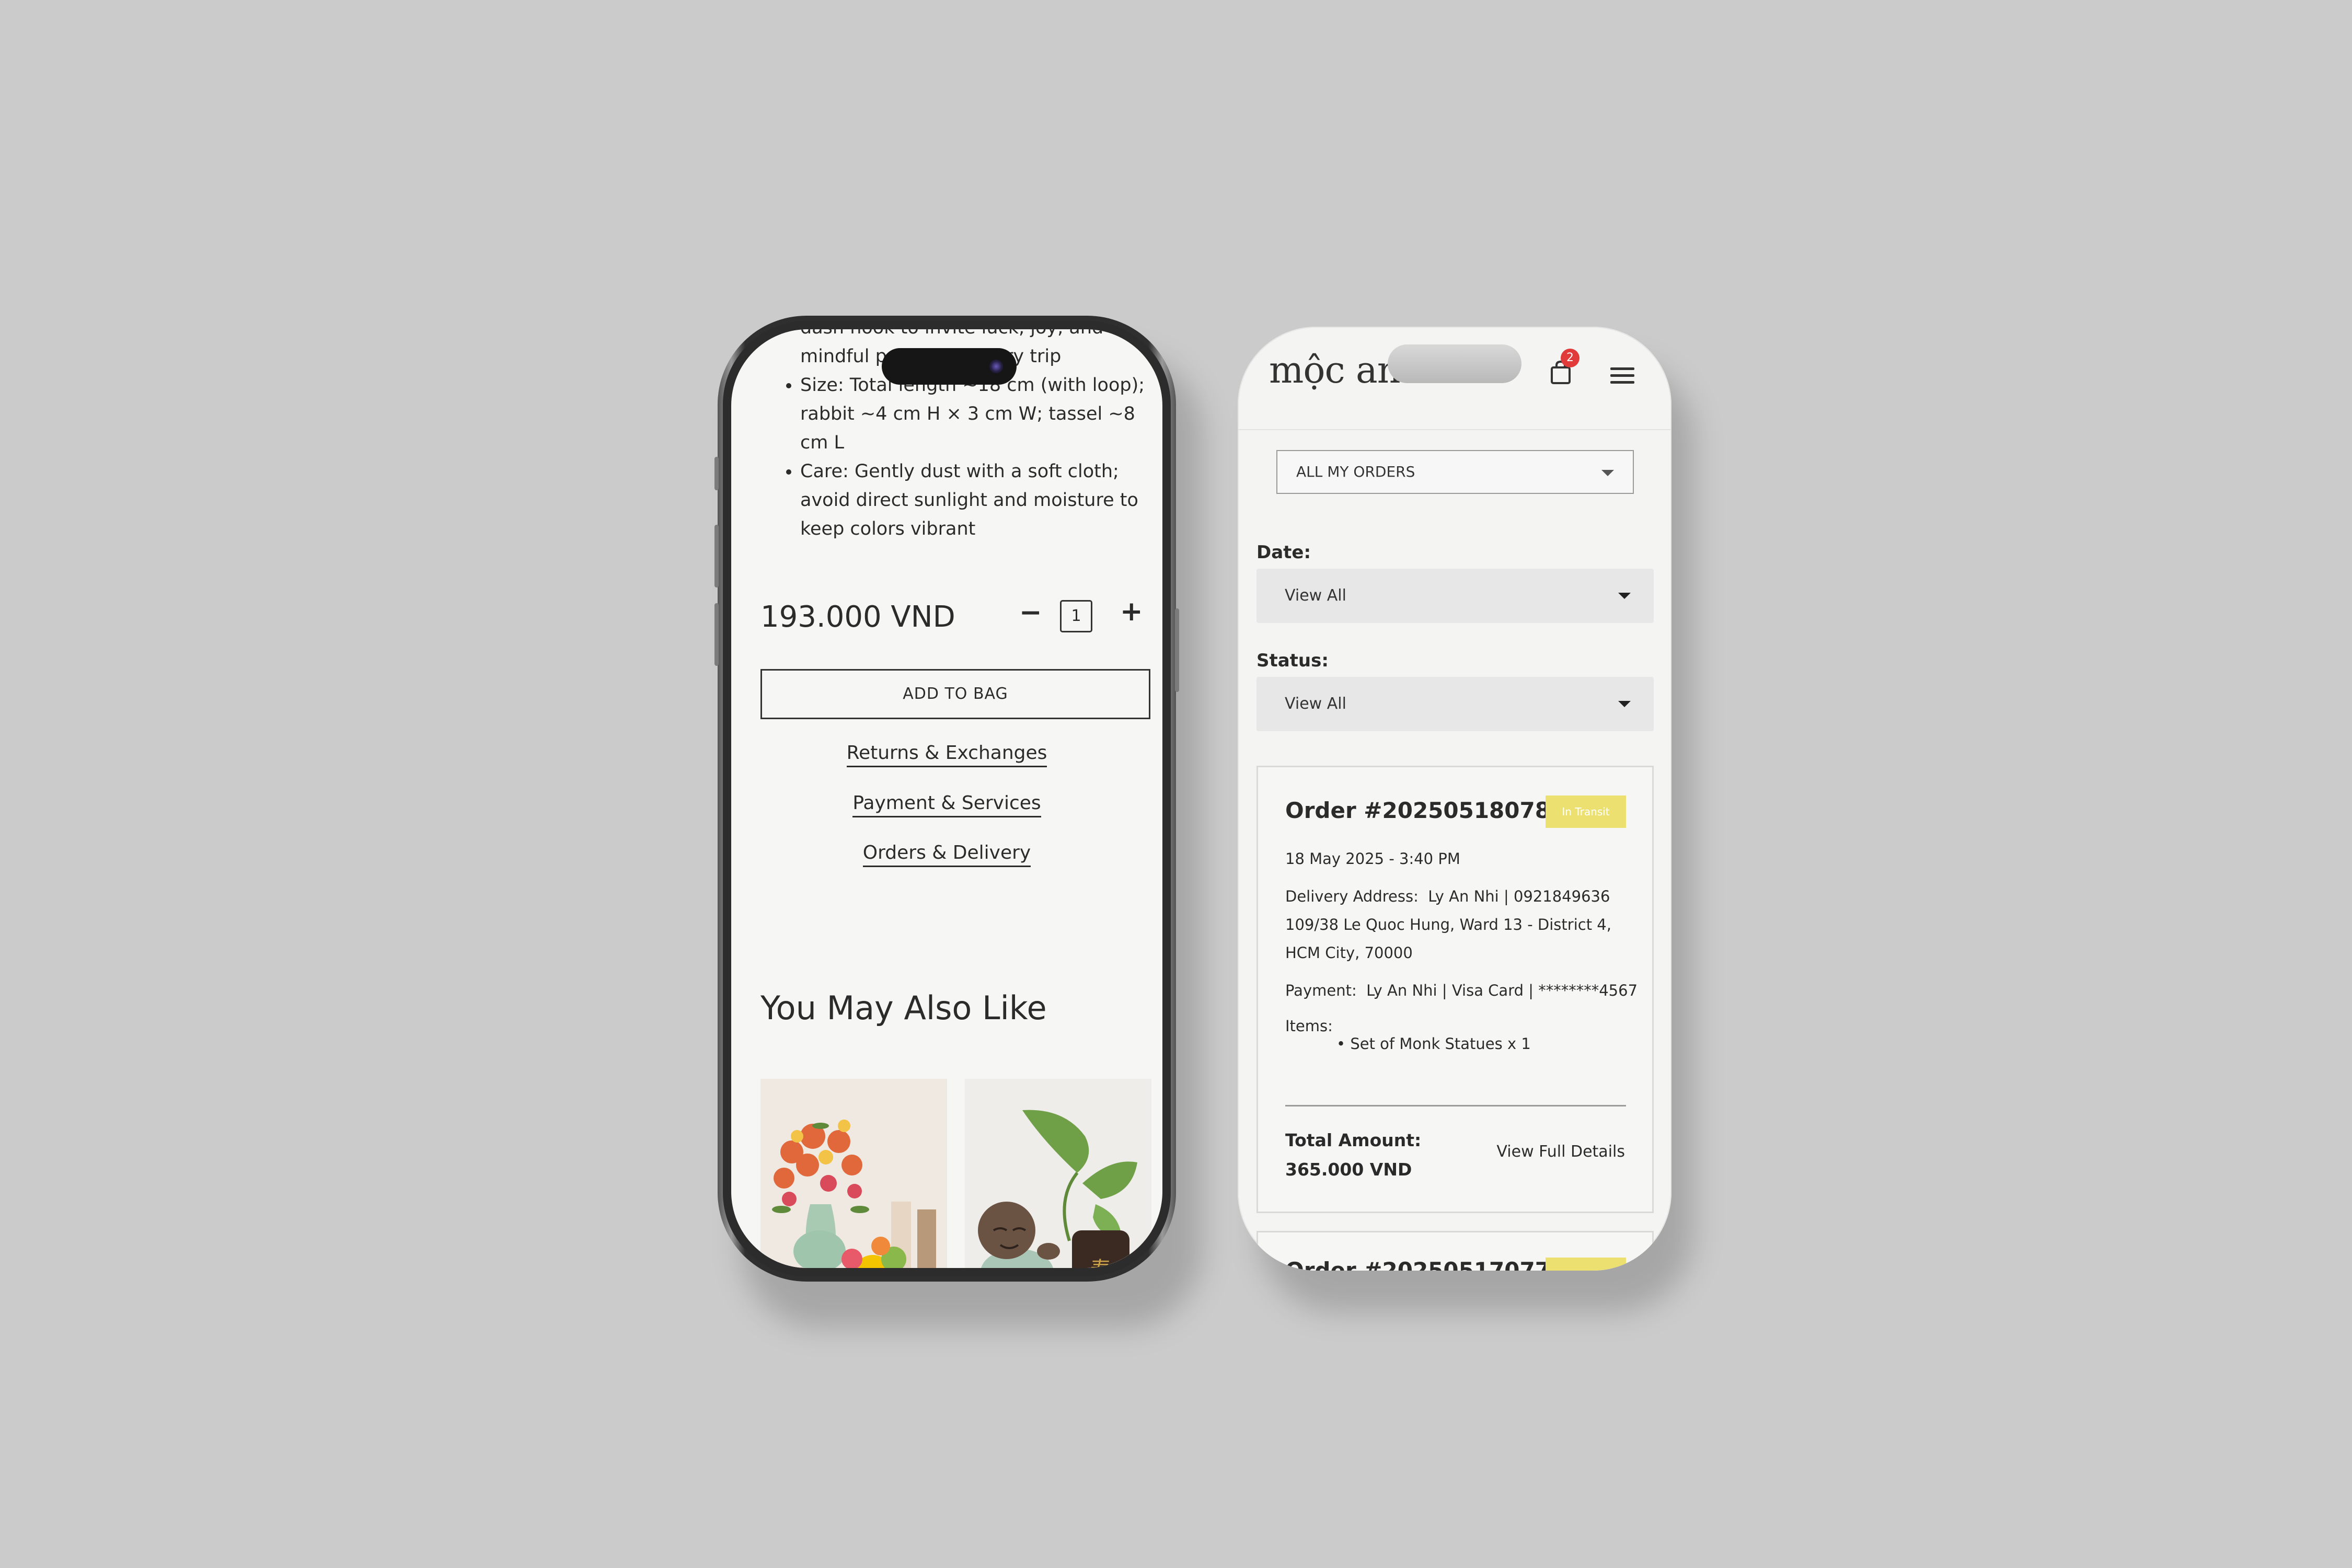 The width and height of the screenshot is (2352, 1568). Describe the element at coordinates (1030, 612) in the screenshot. I see `quantity-decrease-button: −` at that location.